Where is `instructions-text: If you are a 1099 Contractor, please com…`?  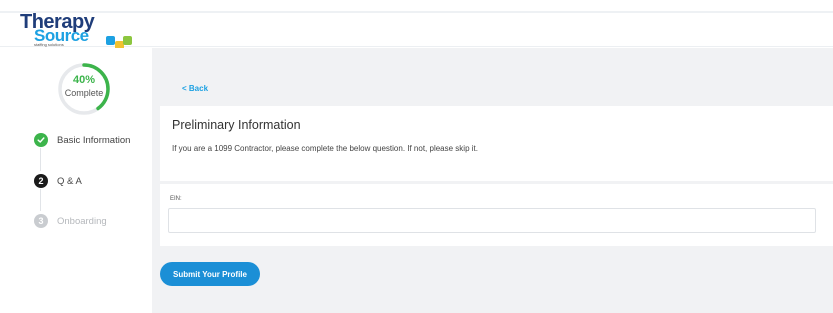 instructions-text: If you are a 1099 Contractor, please com… is located at coordinates (325, 148).